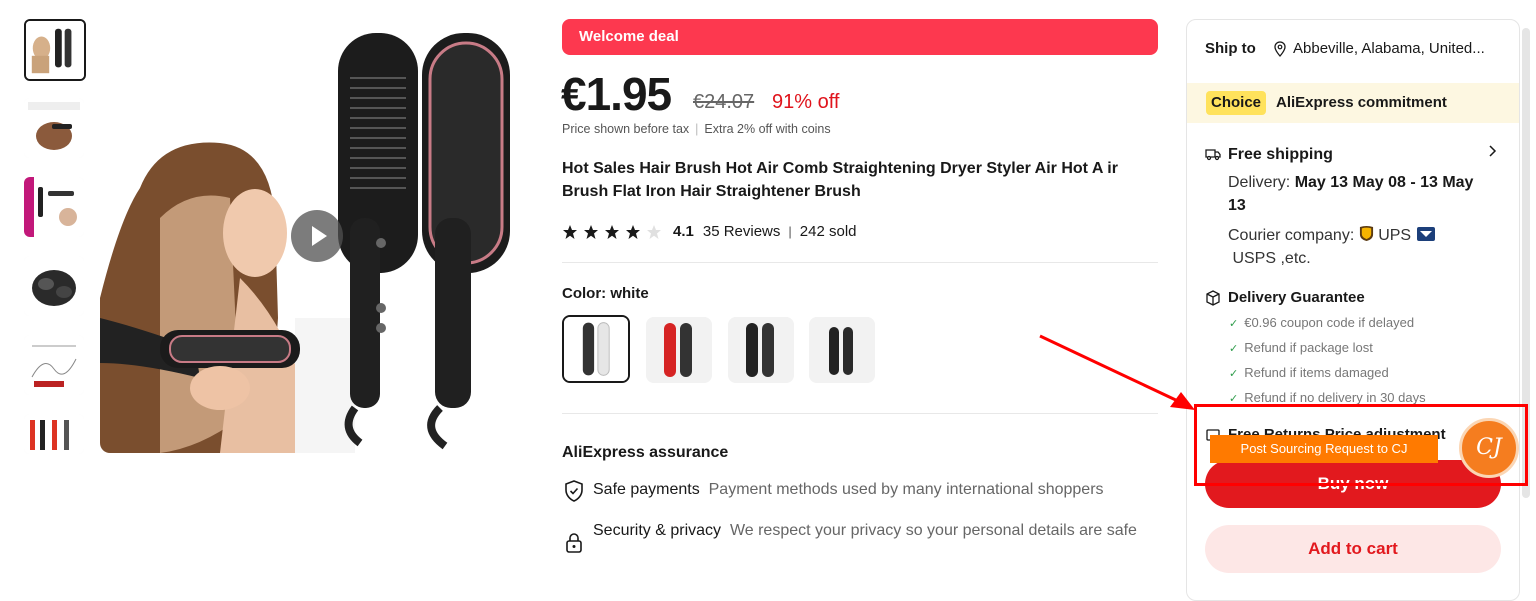  I want to click on color-label: Color: white, so click(605, 293).